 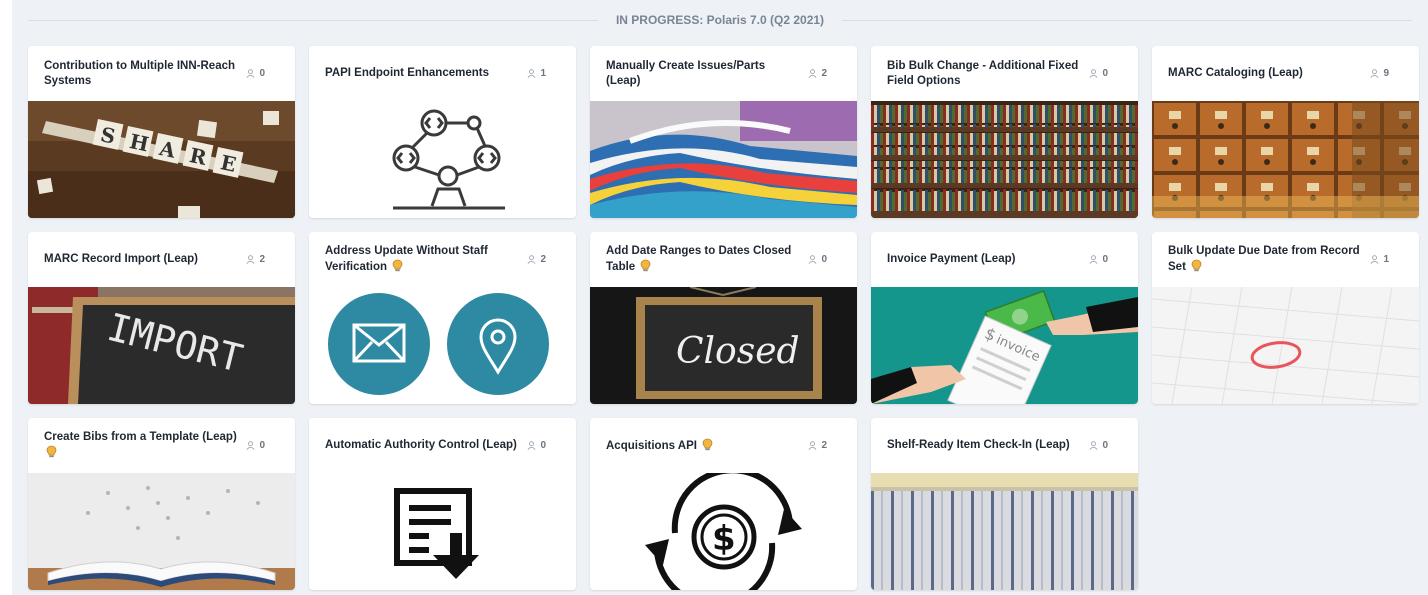 I want to click on closed-sign-image: Closed, so click(x=723, y=345).